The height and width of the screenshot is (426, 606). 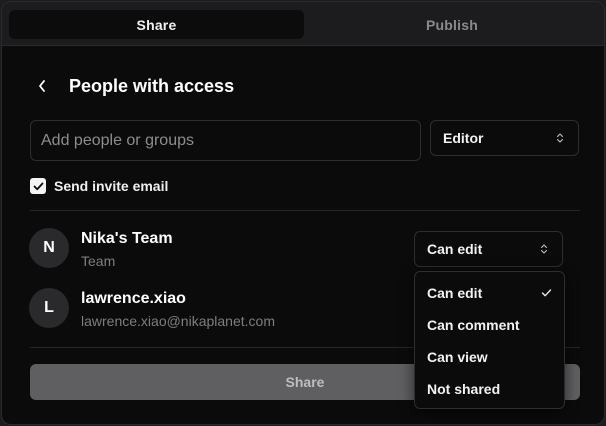 I want to click on menu-item-can-view: Can view, so click(x=489, y=357).